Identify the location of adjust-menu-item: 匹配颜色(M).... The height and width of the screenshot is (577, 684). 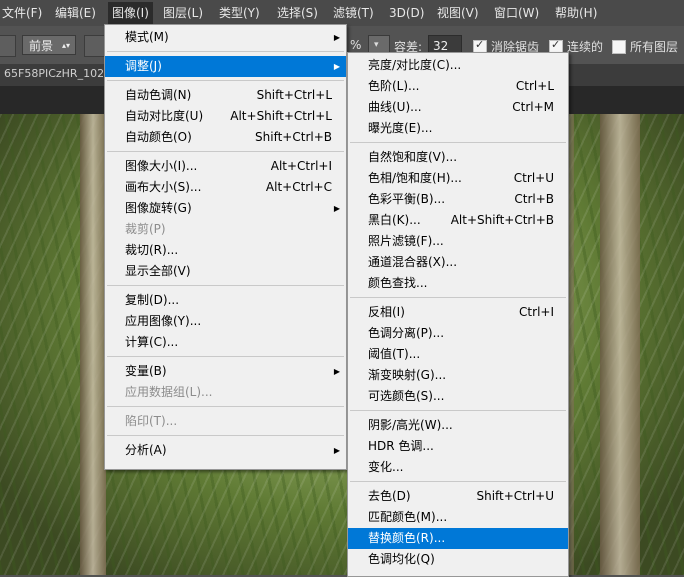
(458, 517).